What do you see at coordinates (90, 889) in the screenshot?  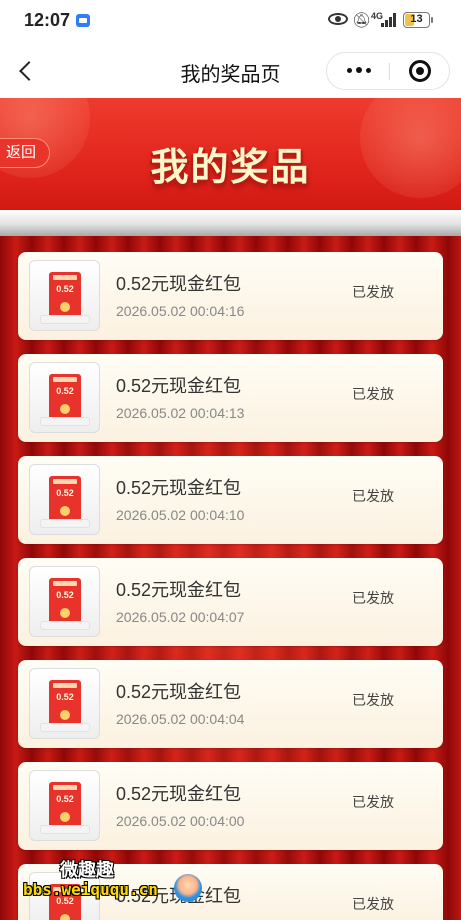 I see `watermark-url: bbs.weiququ.cn` at bounding box center [90, 889].